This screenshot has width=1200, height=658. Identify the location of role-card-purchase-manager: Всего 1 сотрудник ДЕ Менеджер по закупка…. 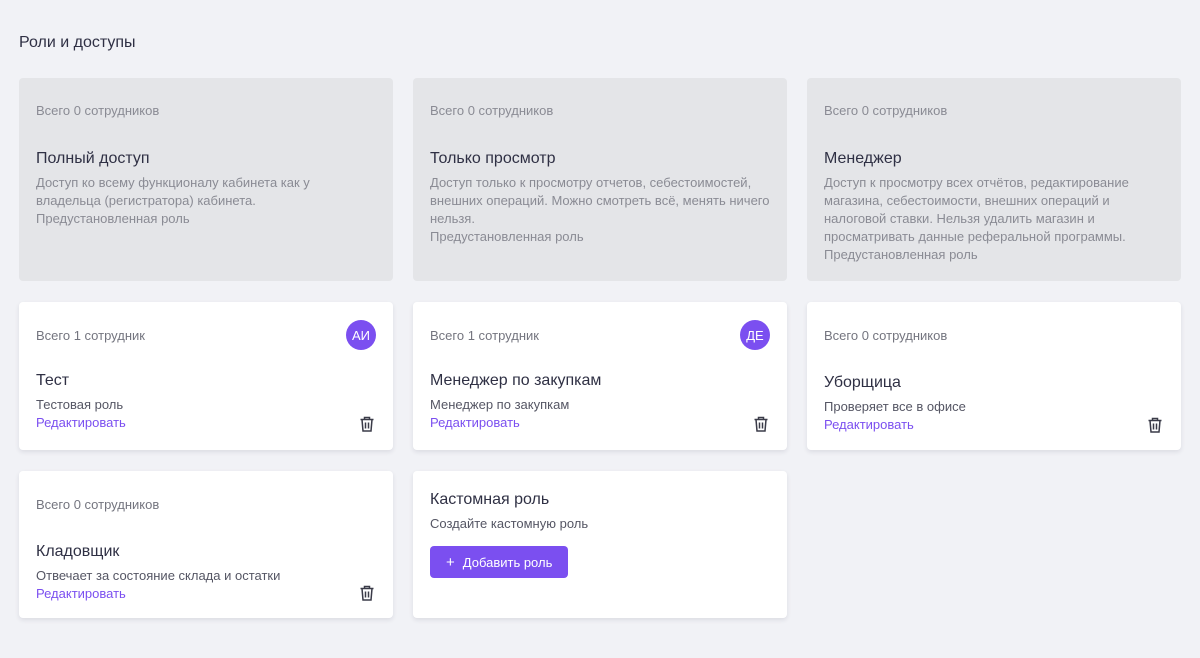
(600, 376).